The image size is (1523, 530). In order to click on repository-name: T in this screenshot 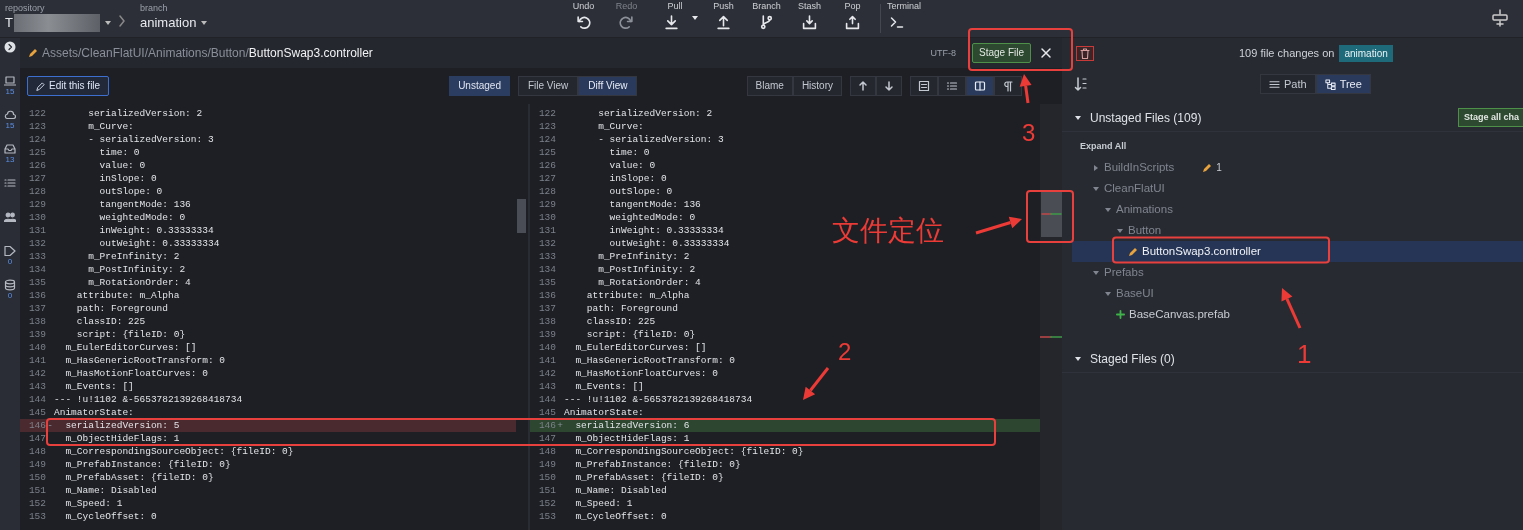, I will do `click(9, 23)`.